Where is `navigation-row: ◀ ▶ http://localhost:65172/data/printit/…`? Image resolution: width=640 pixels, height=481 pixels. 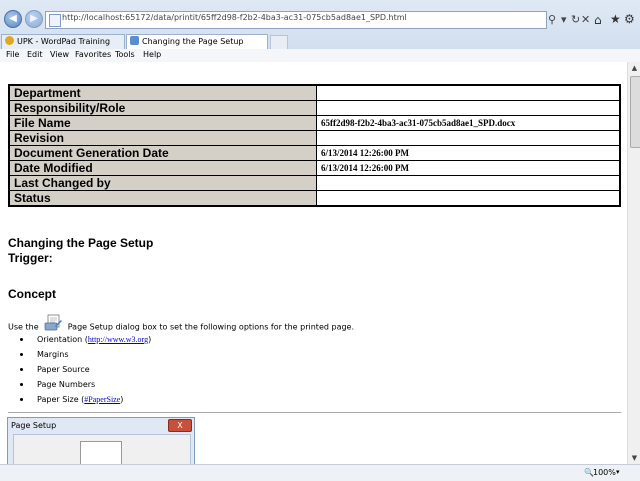 navigation-row: ◀ ▶ http://localhost:65172/data/printit/… is located at coordinates (320, 16).